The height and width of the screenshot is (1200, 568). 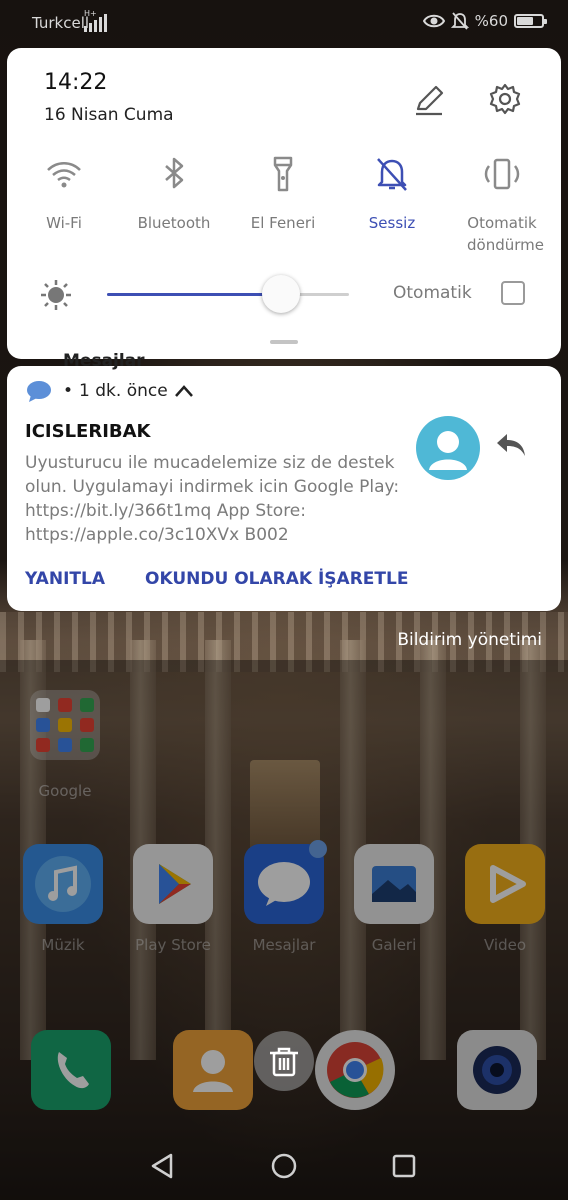 I want to click on brightness-row: Otomatik, so click(x=284, y=295).